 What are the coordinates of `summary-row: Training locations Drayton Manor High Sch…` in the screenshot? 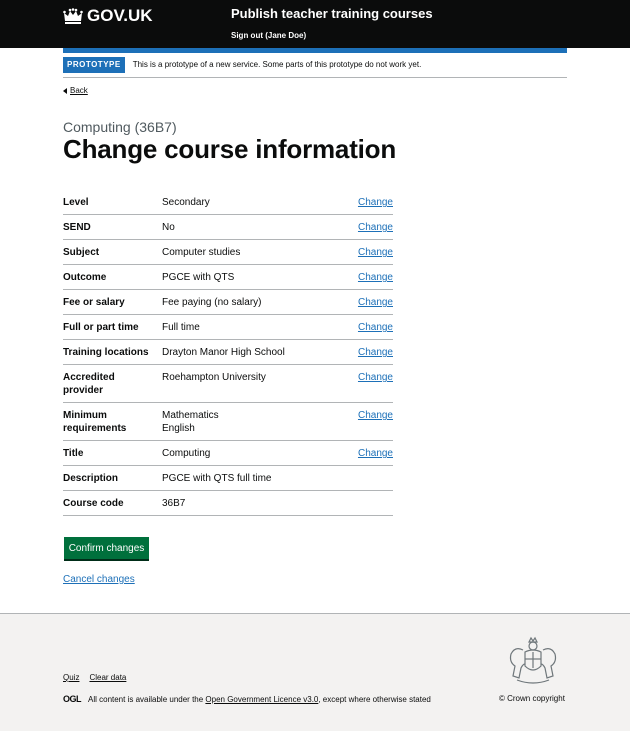 It's located at (228, 352).